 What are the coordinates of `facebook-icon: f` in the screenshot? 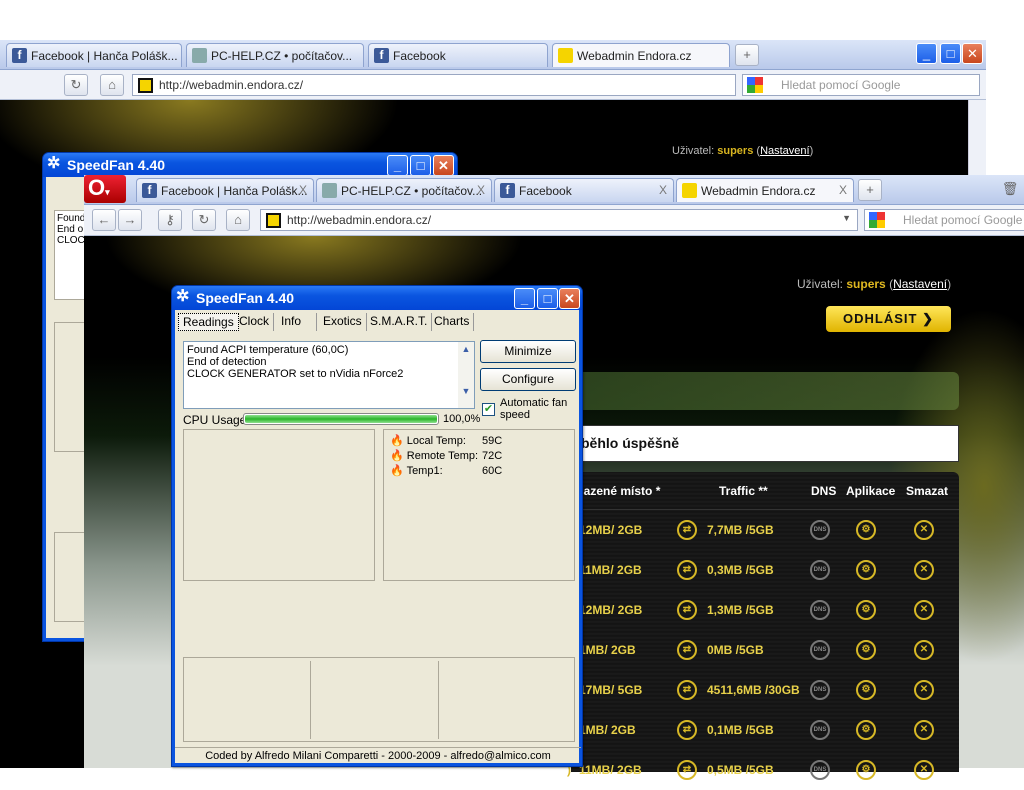 It's located at (19, 55).